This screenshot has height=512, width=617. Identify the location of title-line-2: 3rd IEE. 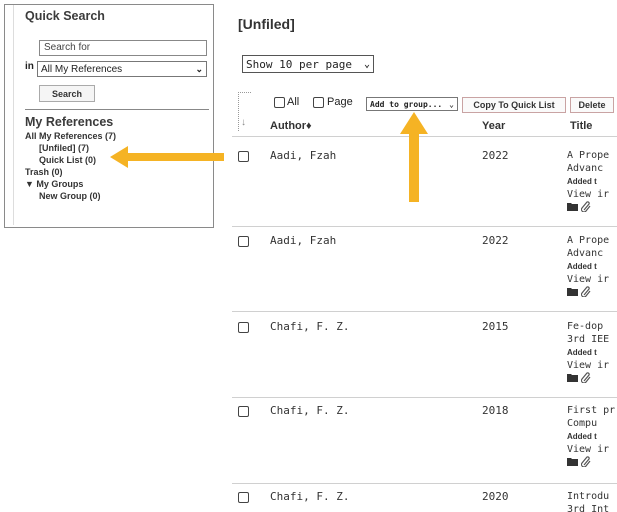
(588, 339).